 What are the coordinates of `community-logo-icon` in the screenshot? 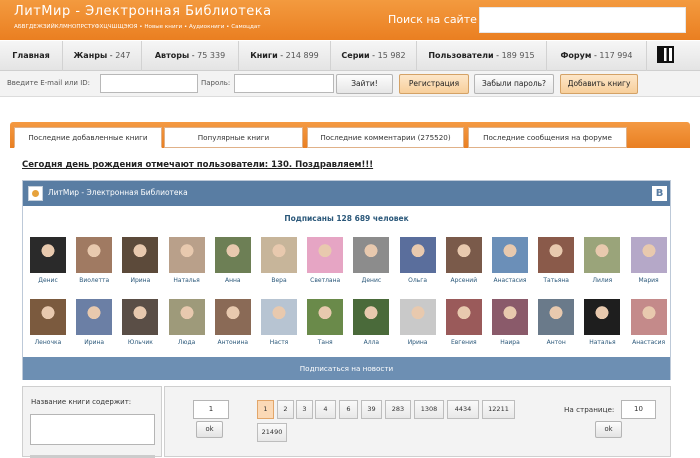 It's located at (35, 193).